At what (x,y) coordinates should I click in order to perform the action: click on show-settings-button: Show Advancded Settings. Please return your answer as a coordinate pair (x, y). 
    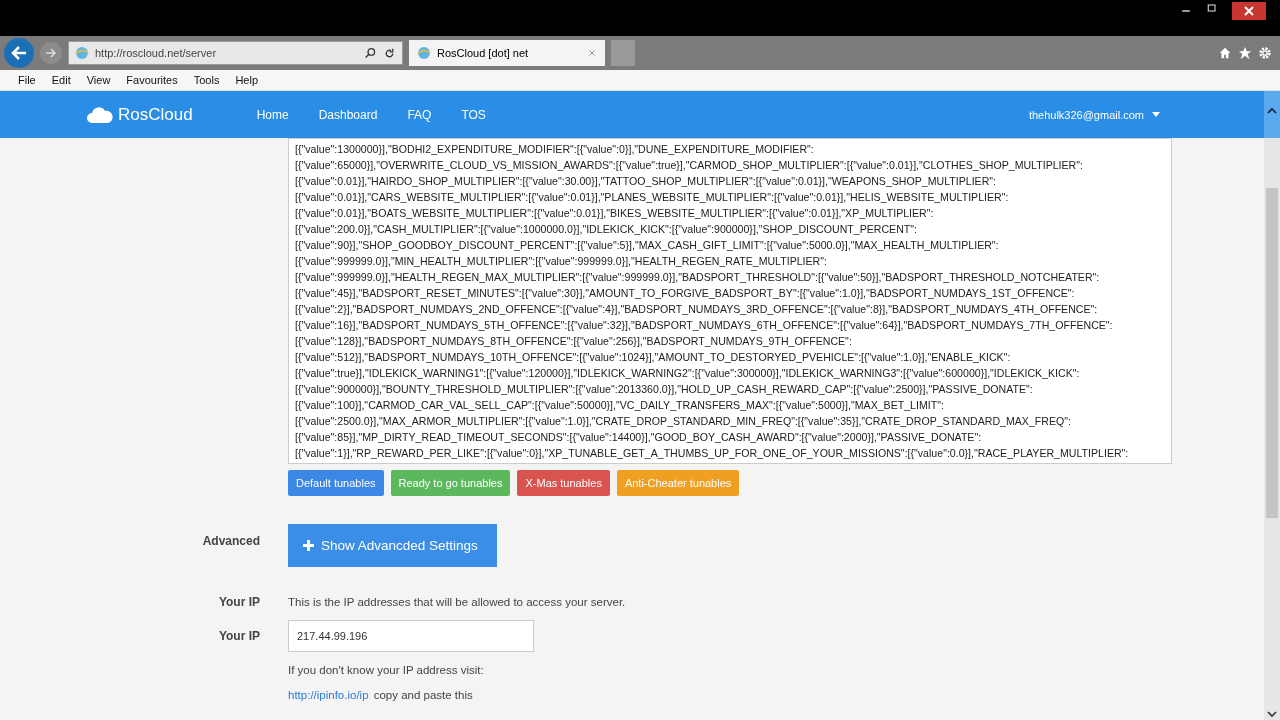
    Looking at the image, I should click on (392, 545).